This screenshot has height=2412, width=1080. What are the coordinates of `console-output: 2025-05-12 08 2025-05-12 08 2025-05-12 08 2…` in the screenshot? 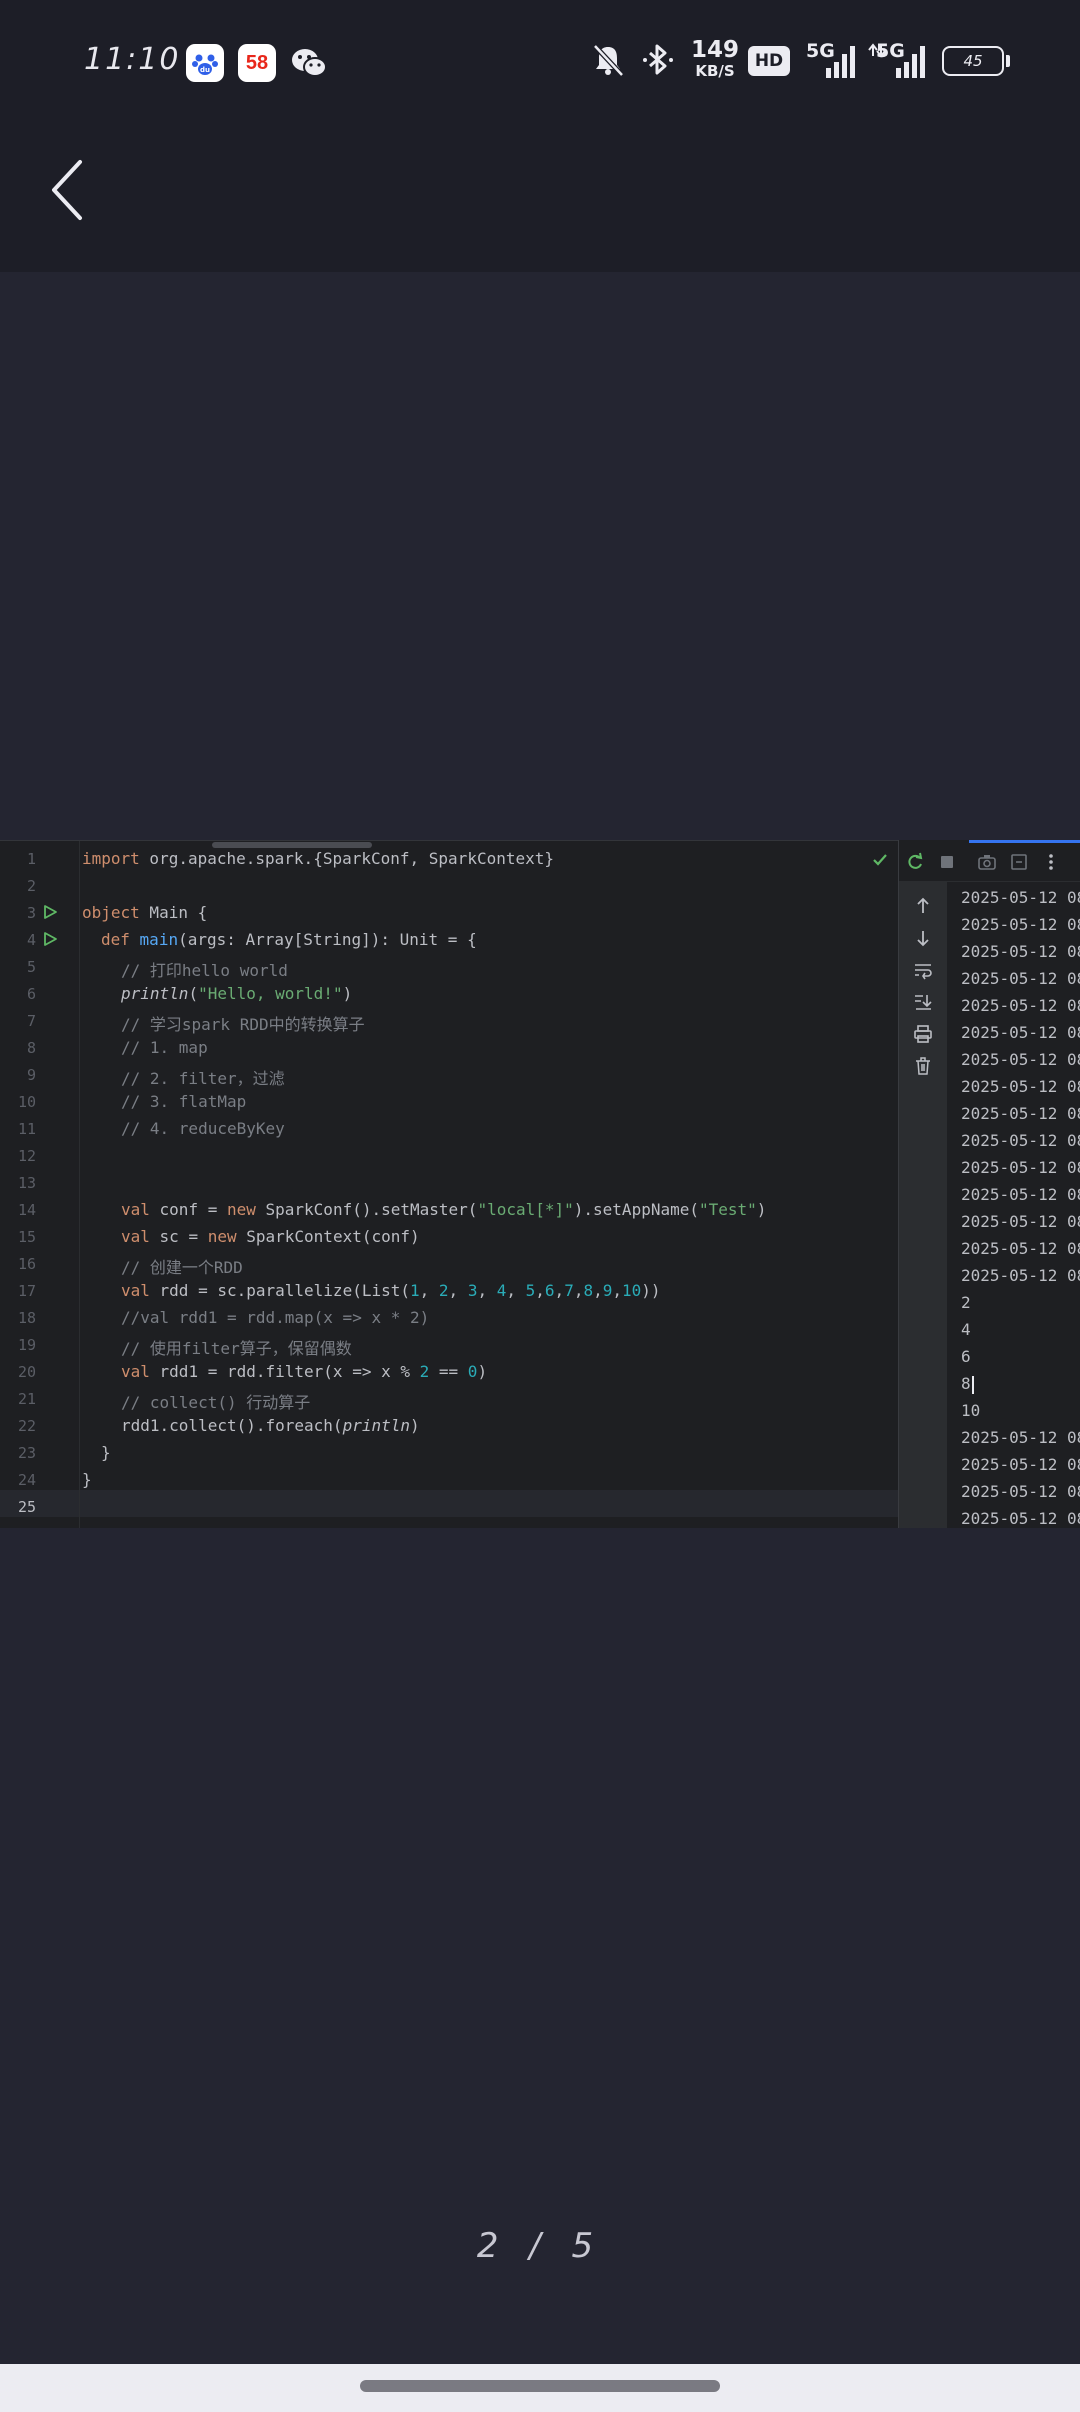 It's located at (1020, 1206).